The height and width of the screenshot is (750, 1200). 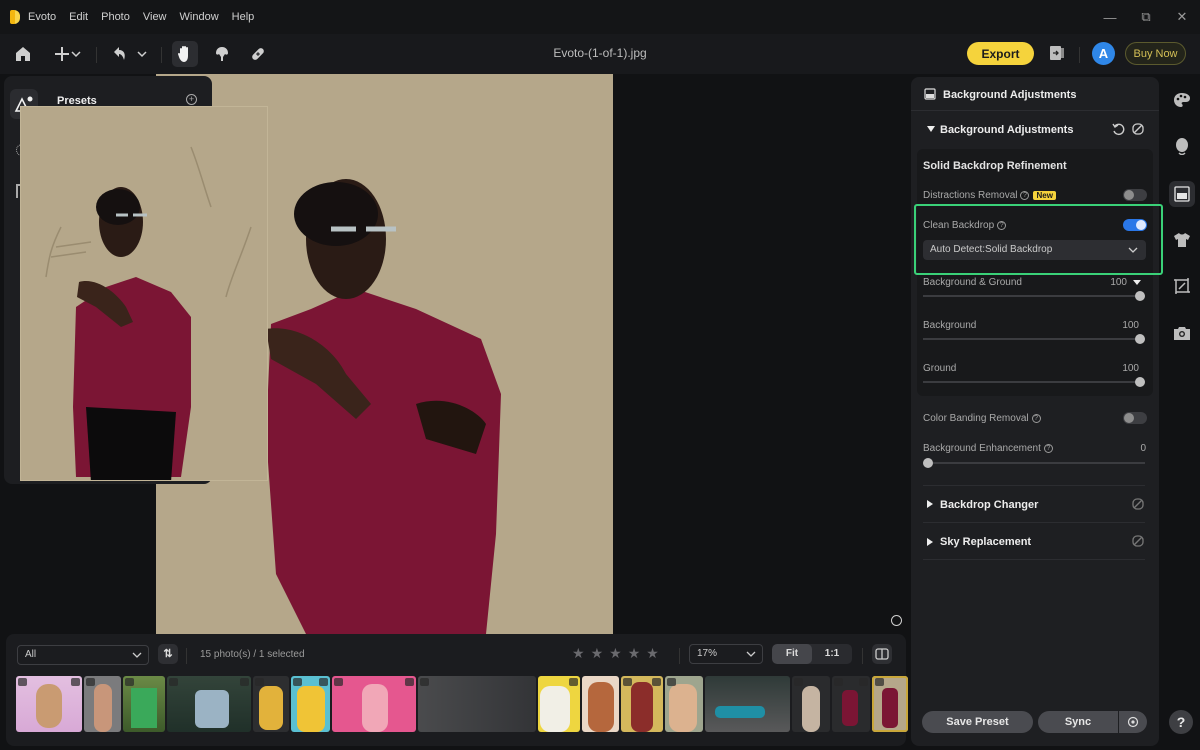 I want to click on restore-icon: ⧉, so click(x=1146, y=17).